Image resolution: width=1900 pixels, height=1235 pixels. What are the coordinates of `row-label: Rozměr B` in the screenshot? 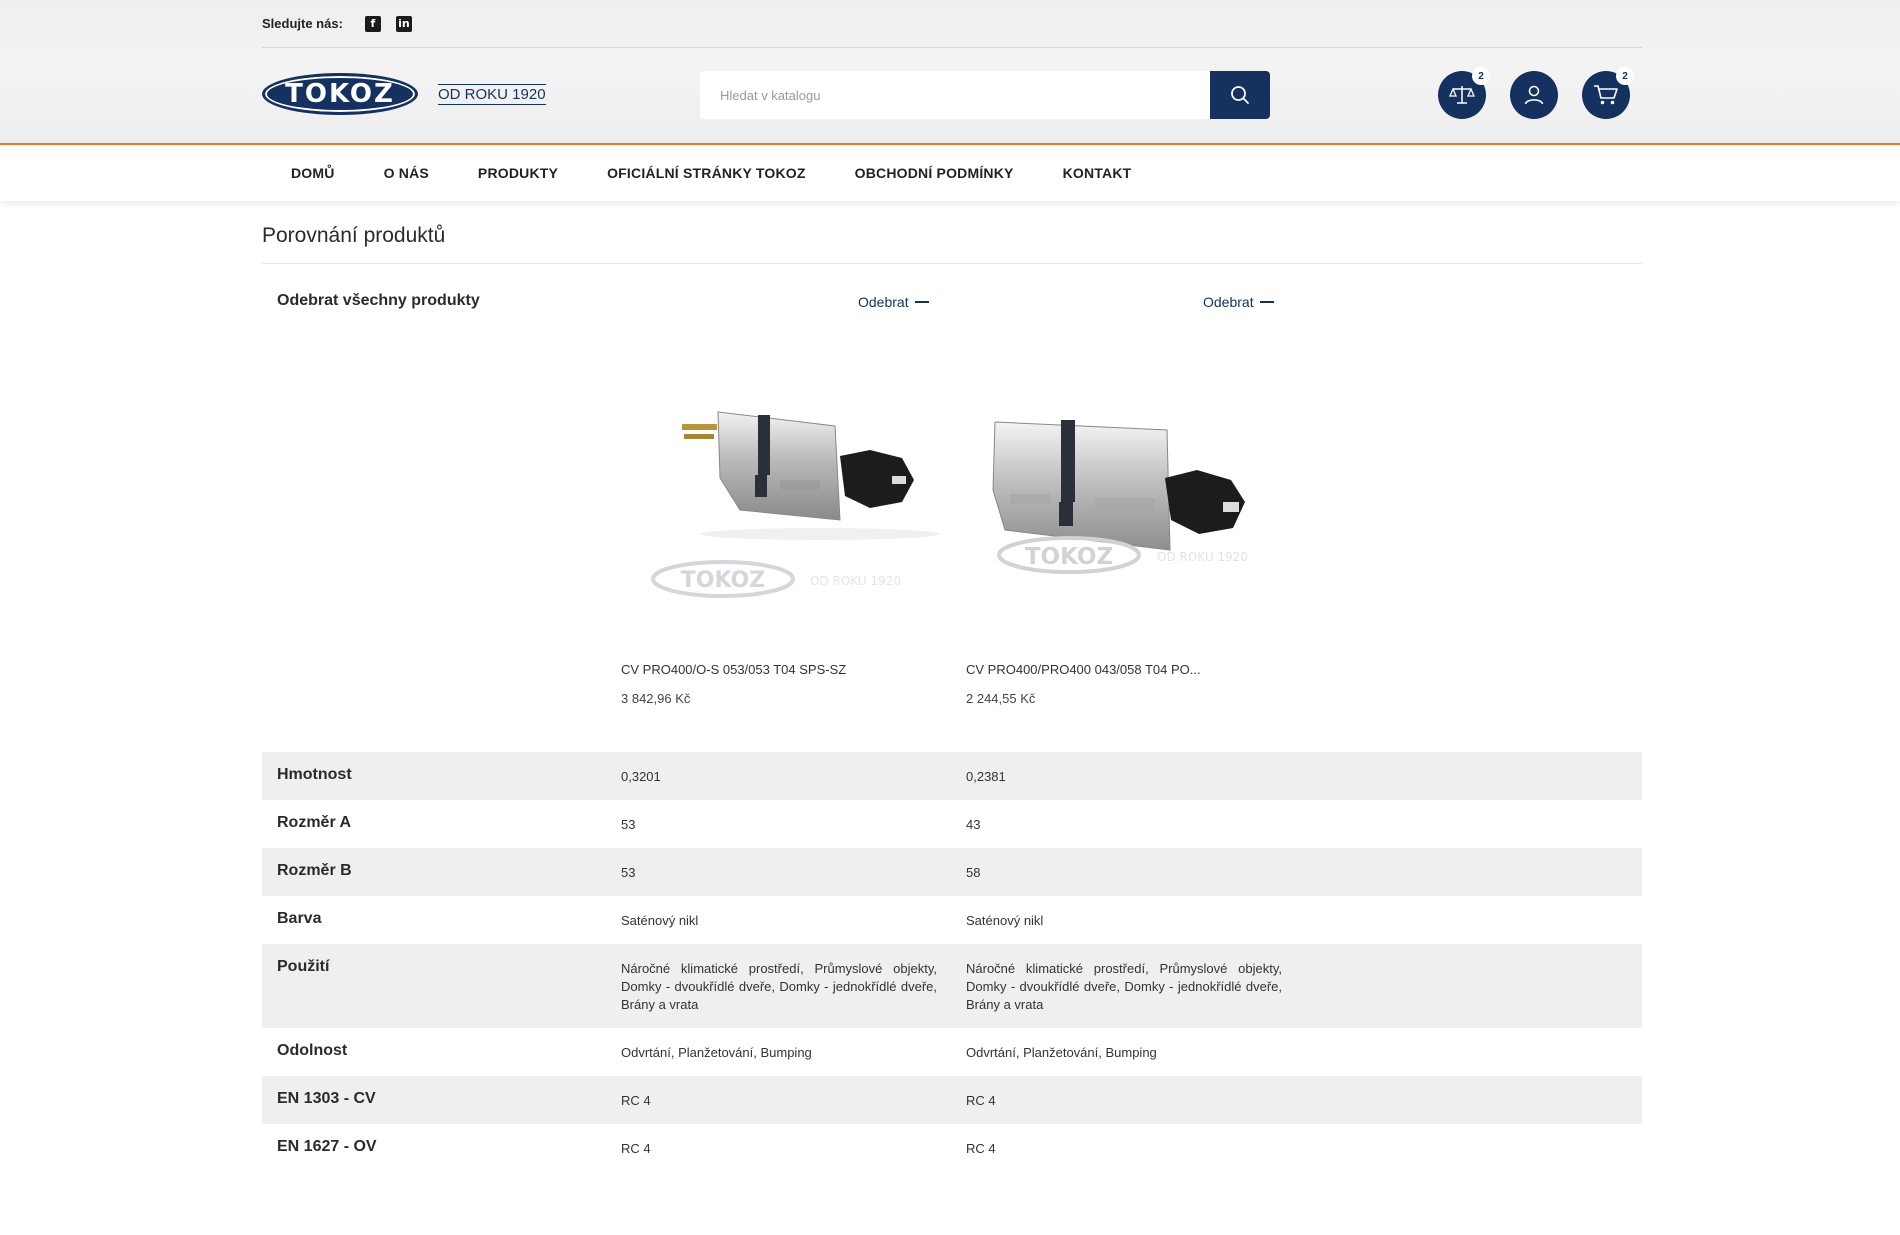 It's located at (314, 870).